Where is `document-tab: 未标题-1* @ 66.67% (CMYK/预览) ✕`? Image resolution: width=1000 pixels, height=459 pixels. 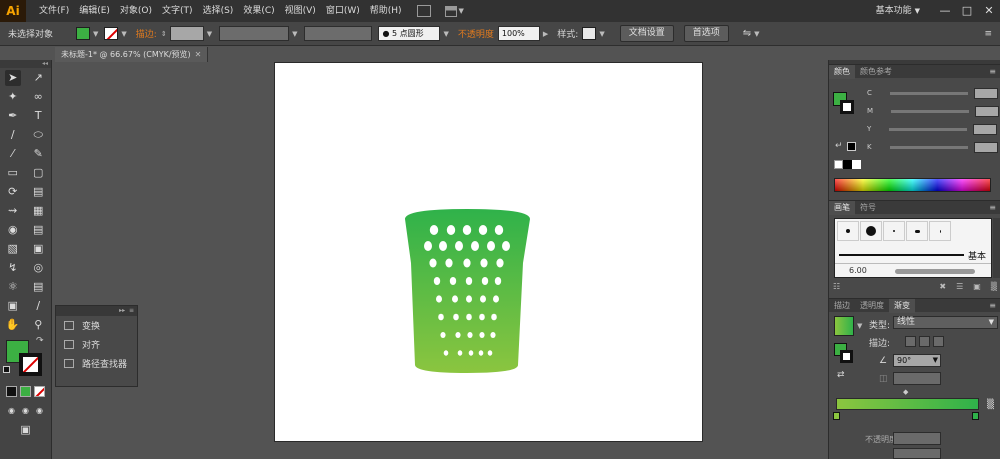
document-tab: 未标题-1* @ 66.67% (CMYK/预览) ✕ is located at coordinates (132, 54).